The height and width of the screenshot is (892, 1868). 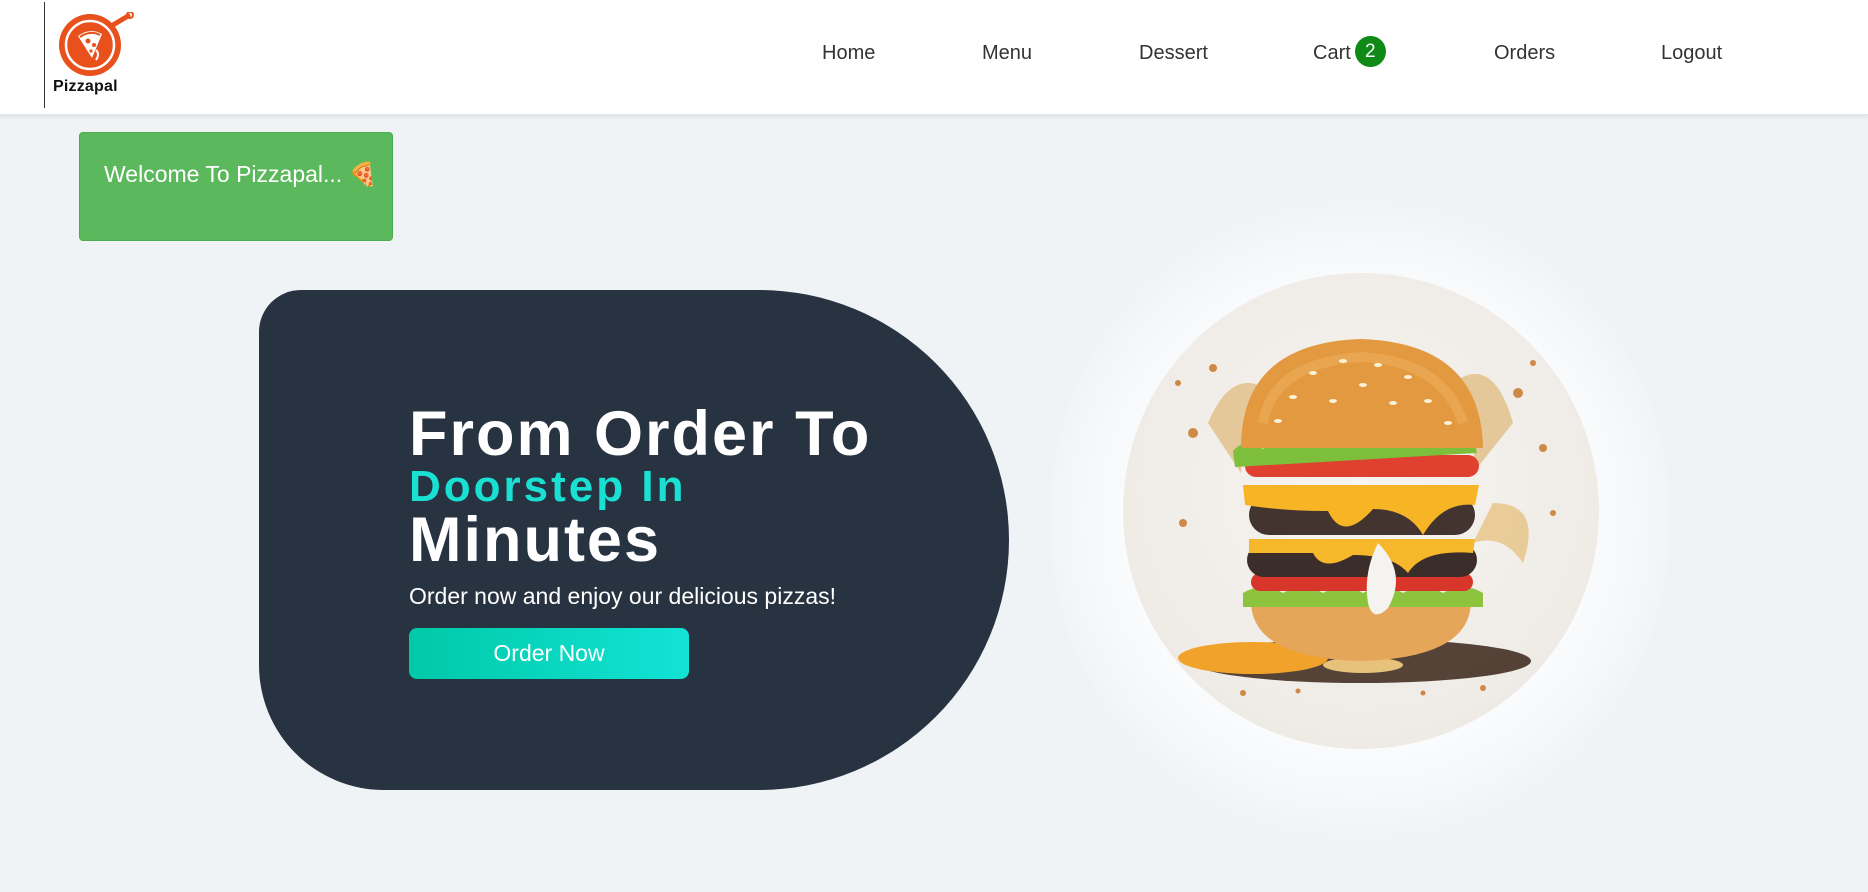 What do you see at coordinates (1370, 51) in the screenshot?
I see `cart-count-badge: 2` at bounding box center [1370, 51].